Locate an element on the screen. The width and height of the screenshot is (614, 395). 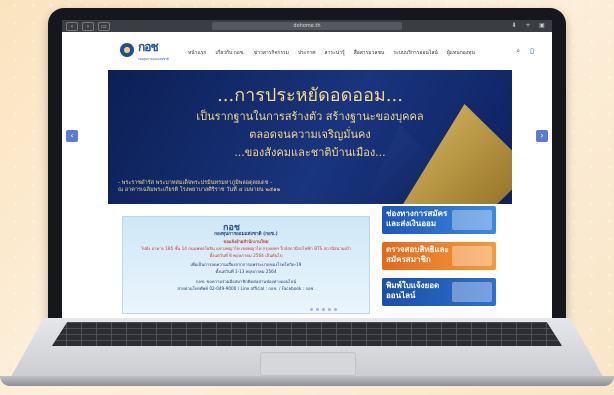
menu-item-home: หน้าแรก is located at coordinates (197, 53).